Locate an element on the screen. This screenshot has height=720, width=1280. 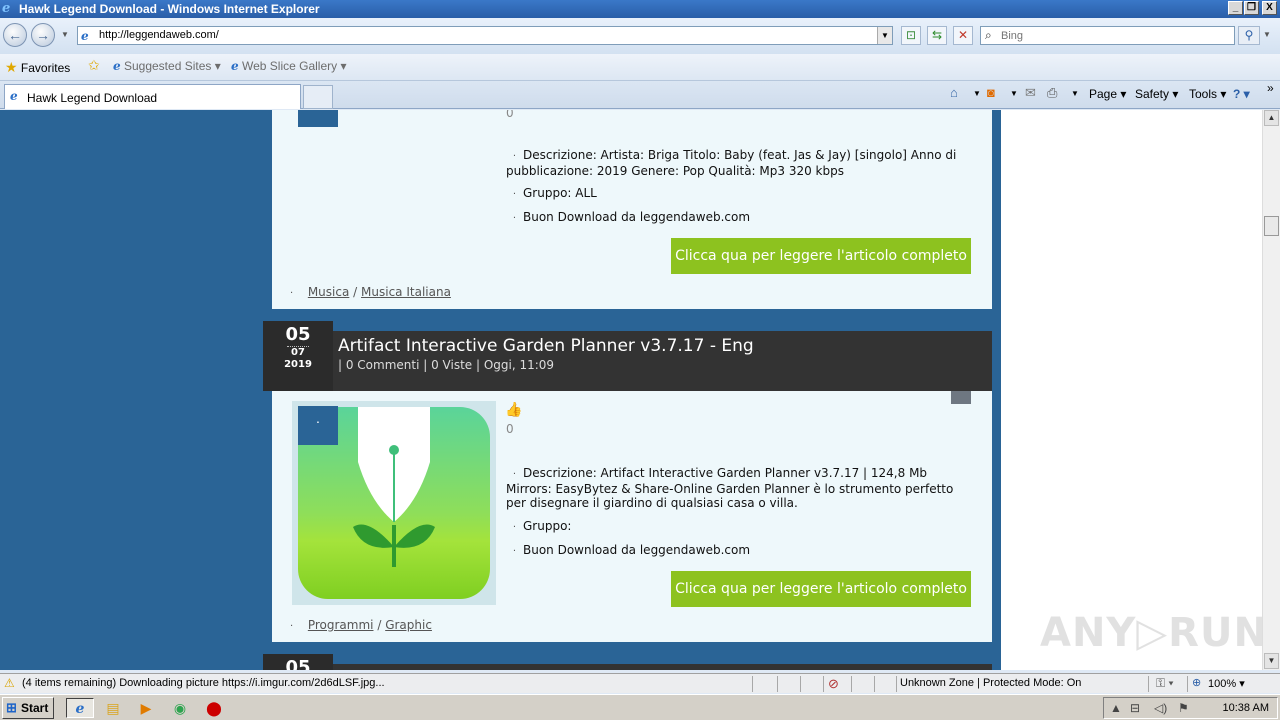
search-options-dropdown-icon: ▼ is located at coordinates (1267, 34).